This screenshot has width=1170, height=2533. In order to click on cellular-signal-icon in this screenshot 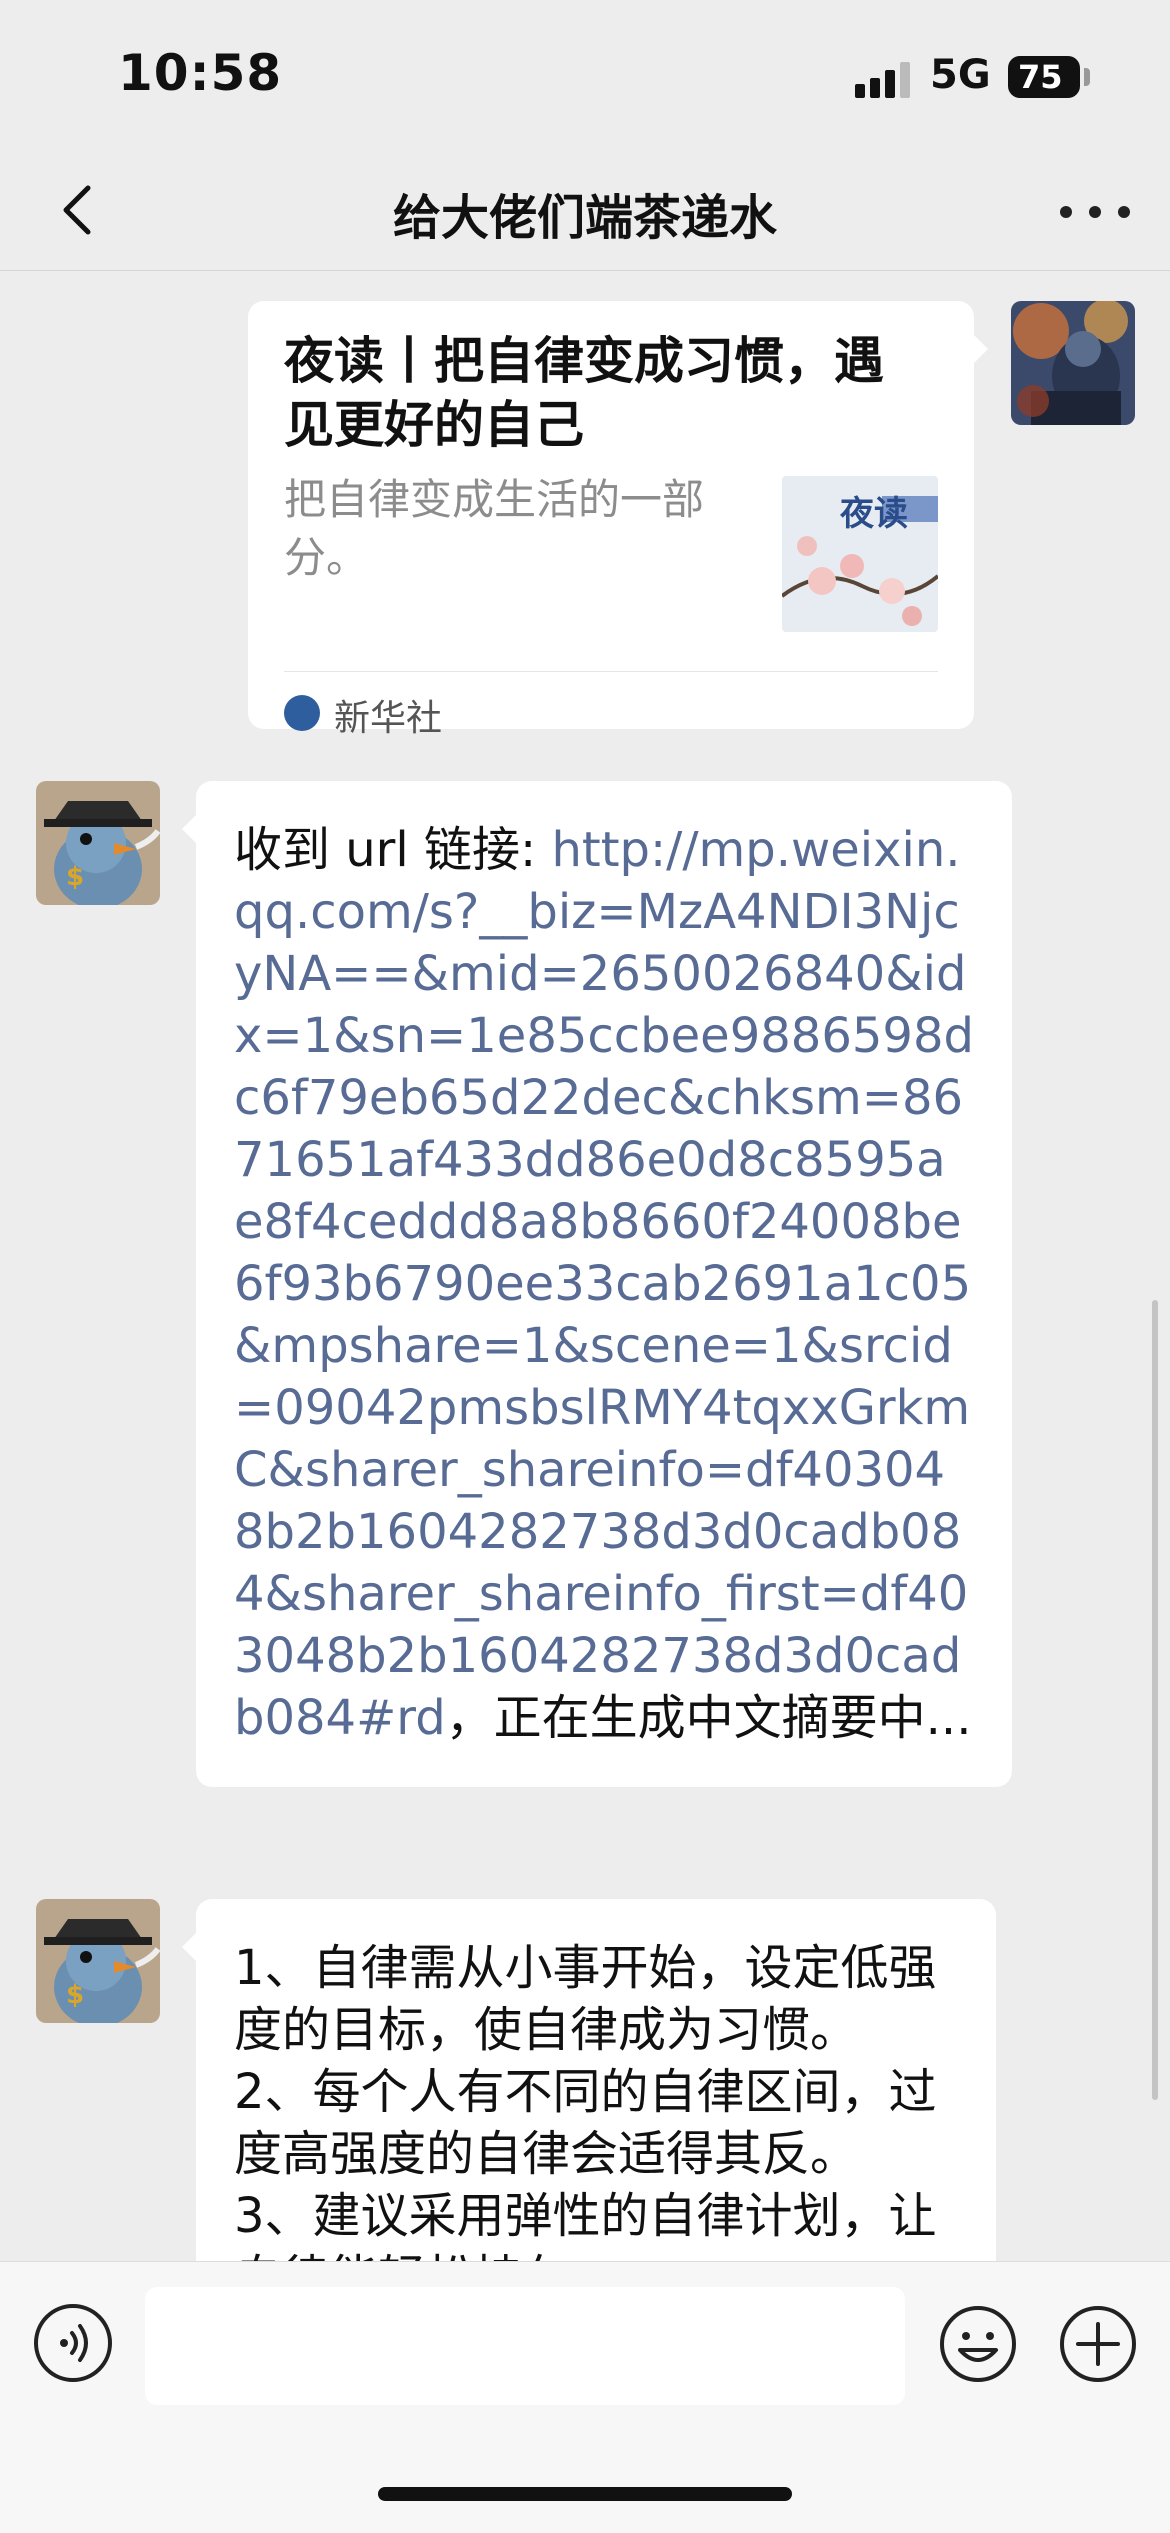, I will do `click(885, 80)`.